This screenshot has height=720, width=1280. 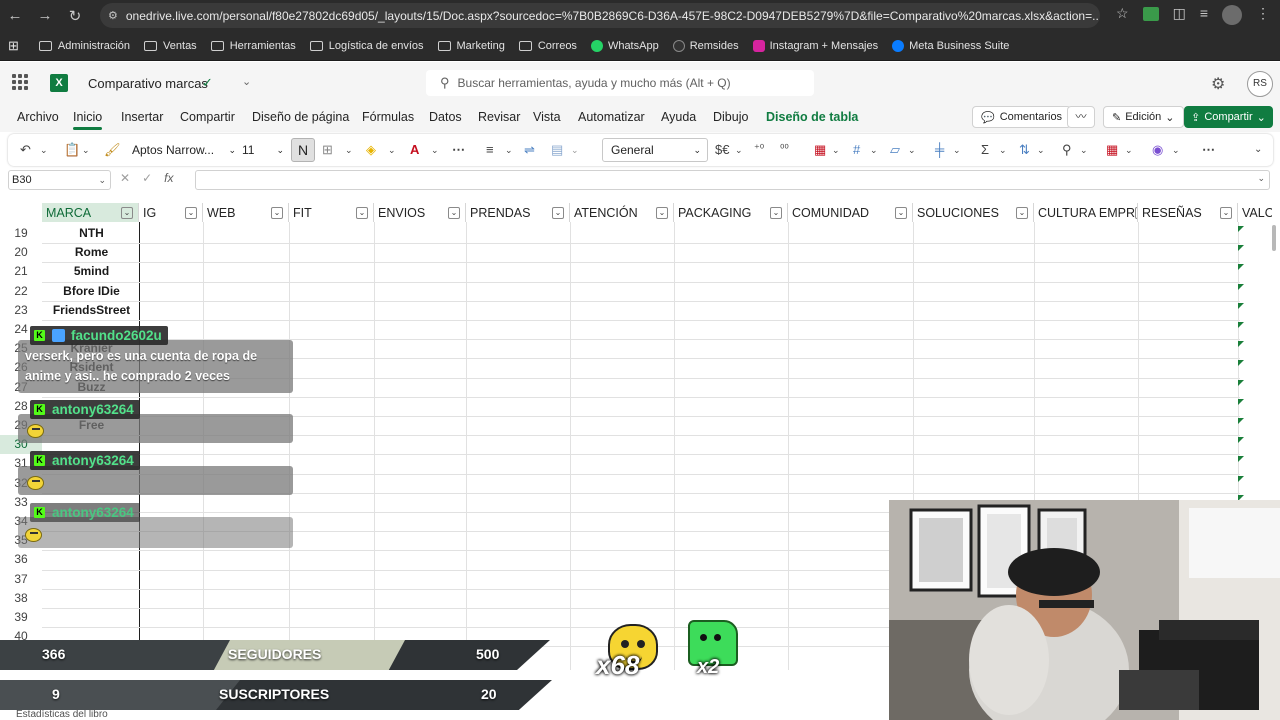 I want to click on row-header: 36, so click(x=21, y=559).